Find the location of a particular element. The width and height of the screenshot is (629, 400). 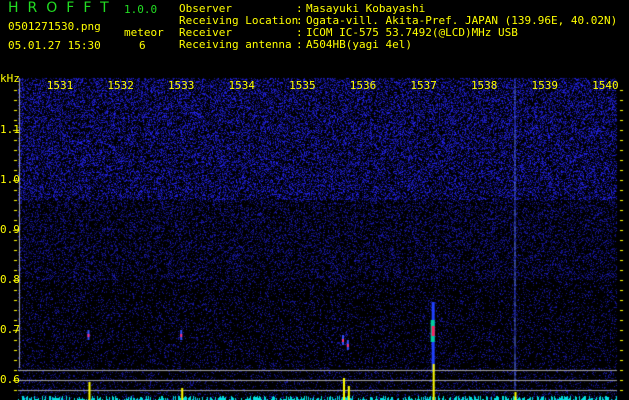

app-version: 1.0.0 is located at coordinates (141, 9).